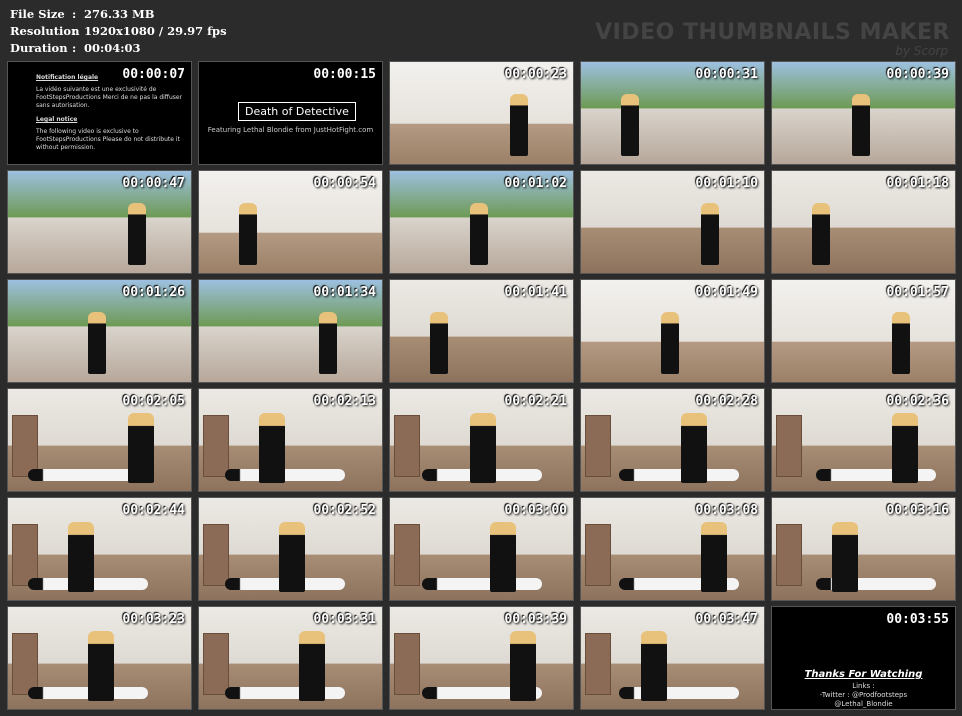  Describe the element at coordinates (863, 704) in the screenshot. I see `twitter-handle-2: @Lethal_Blondie` at that location.